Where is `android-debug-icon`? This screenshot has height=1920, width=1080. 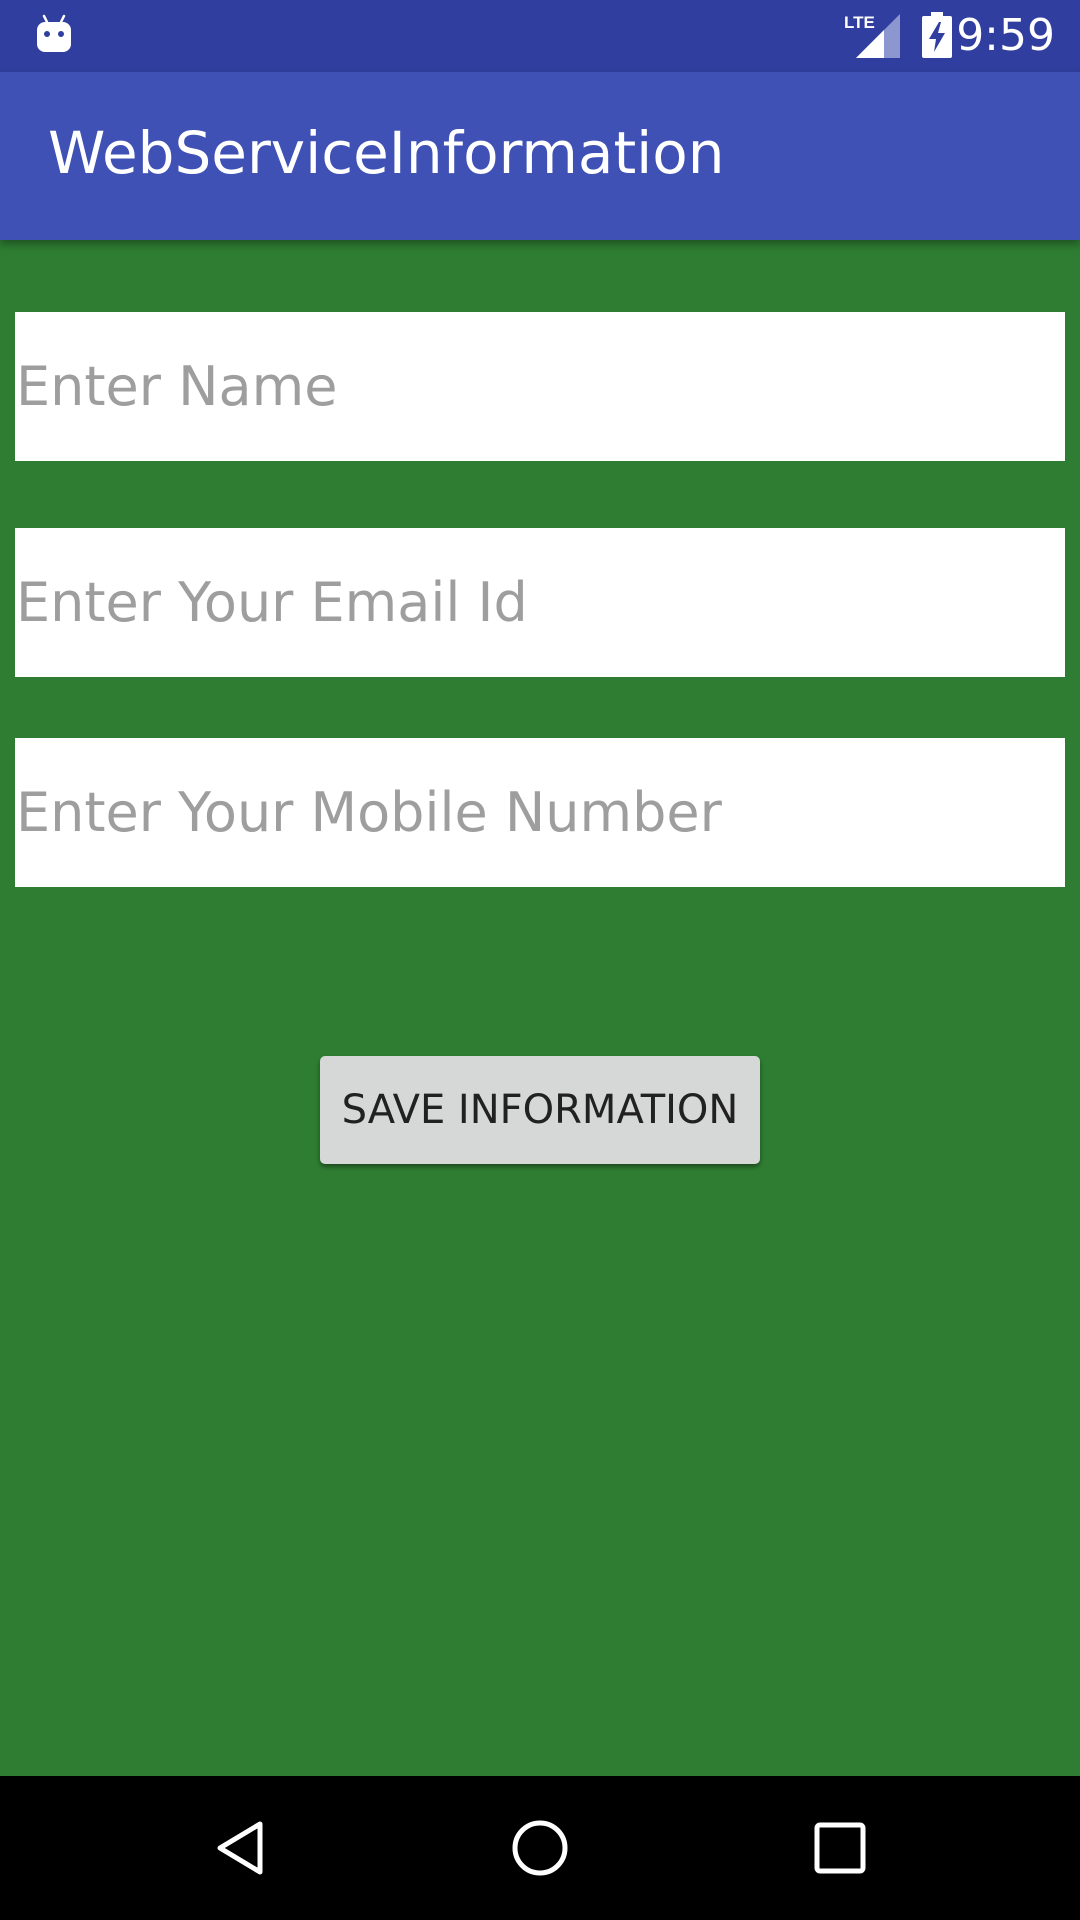 android-debug-icon is located at coordinates (54, 33).